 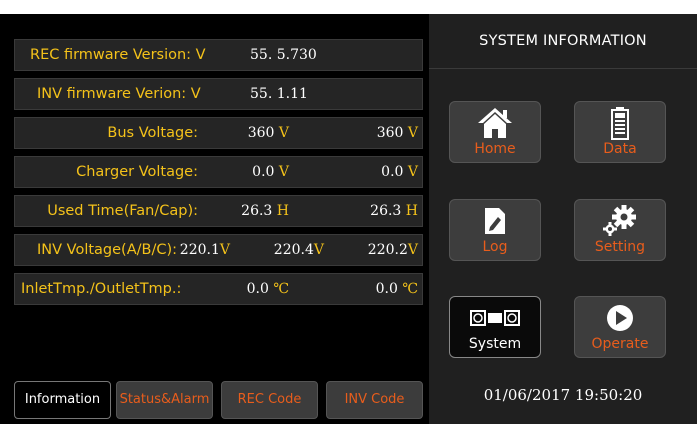 I want to click on tab-inv-code: INV Code, so click(x=374, y=400).